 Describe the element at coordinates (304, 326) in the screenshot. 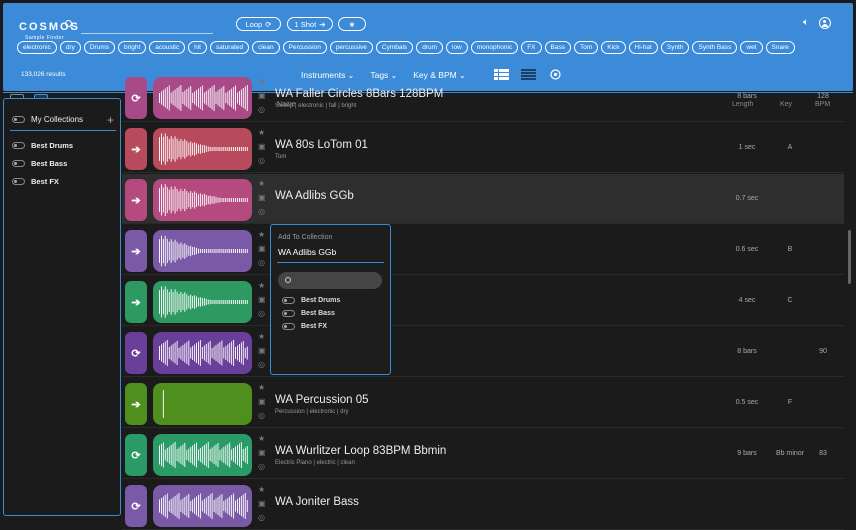

I see `popup-item-best-fx: Best FX` at that location.